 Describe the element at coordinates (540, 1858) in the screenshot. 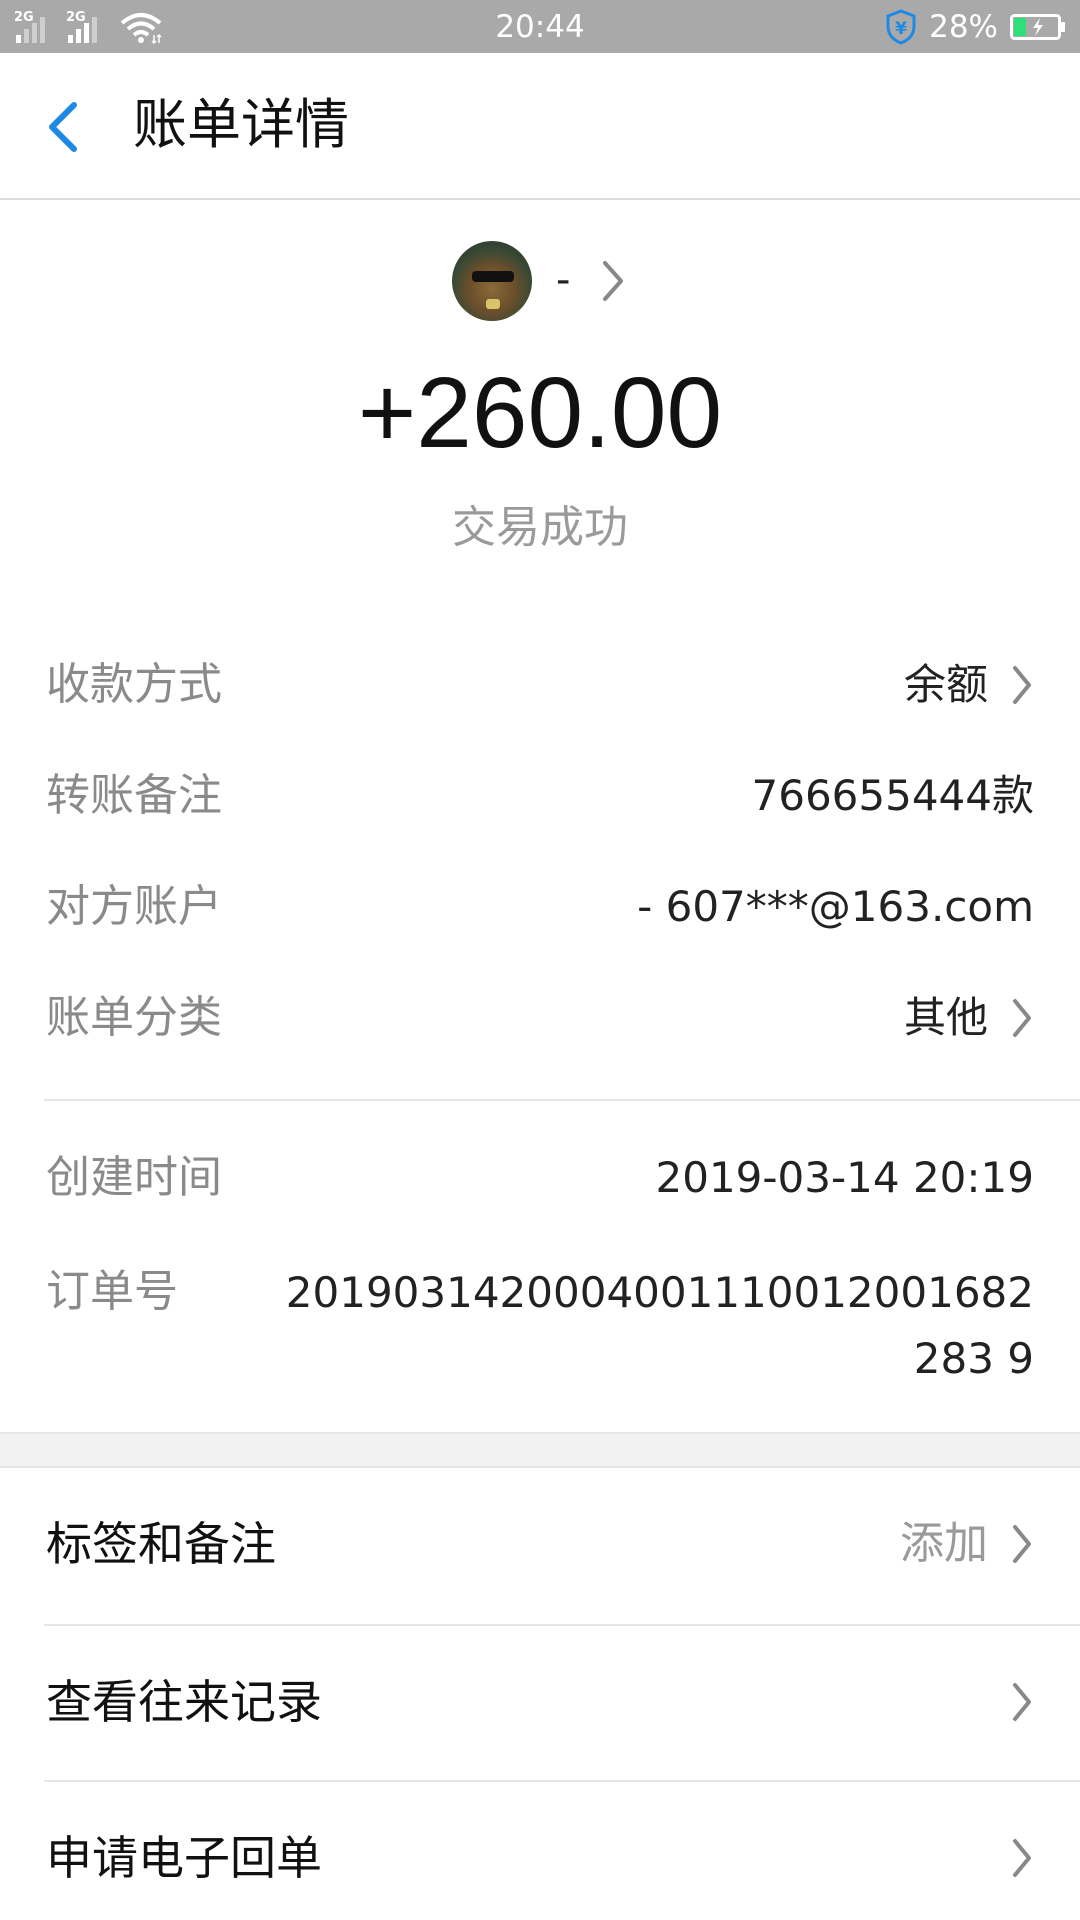

I see `action-request-e-receipt: 申请电子回单` at that location.